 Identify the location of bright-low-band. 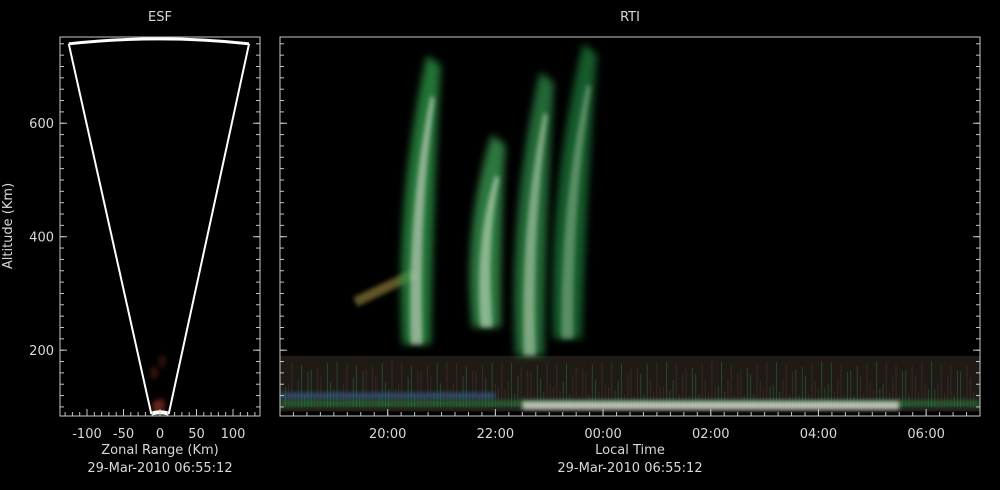
(711, 405).